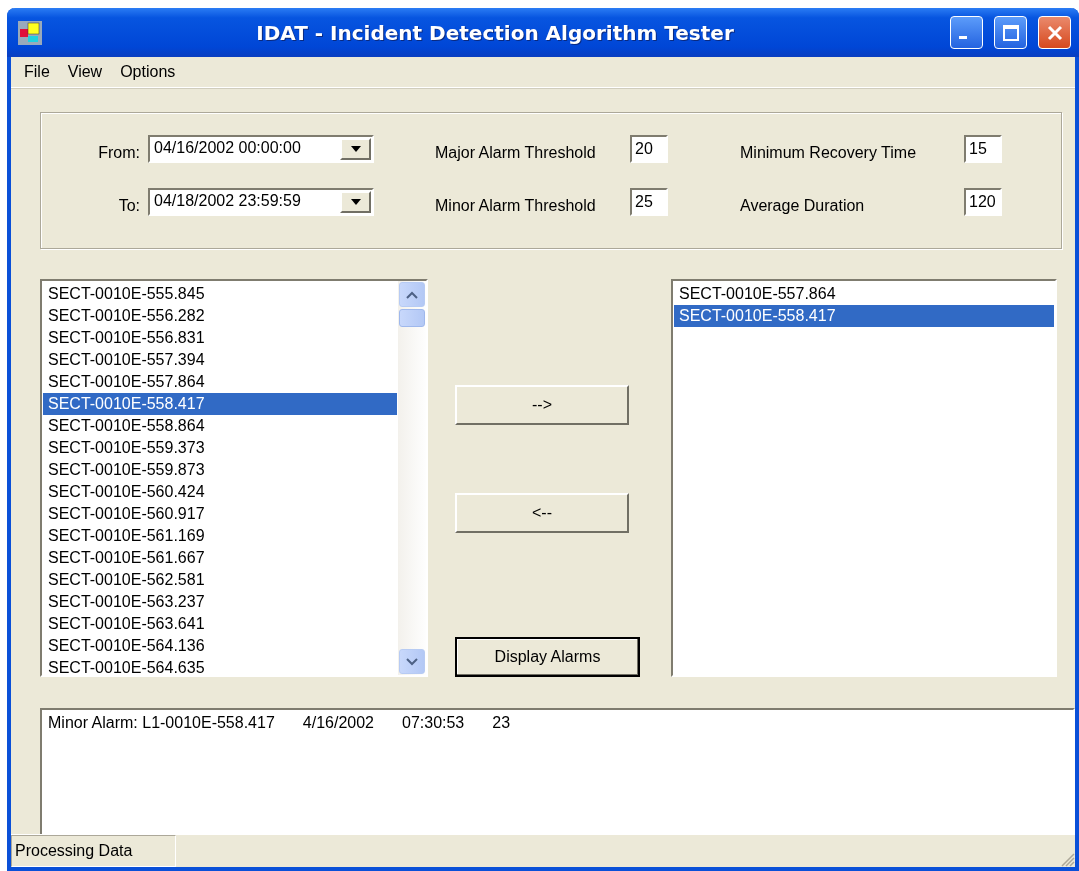  I want to click on alarm-text: 4/16/2002, so click(338, 723).